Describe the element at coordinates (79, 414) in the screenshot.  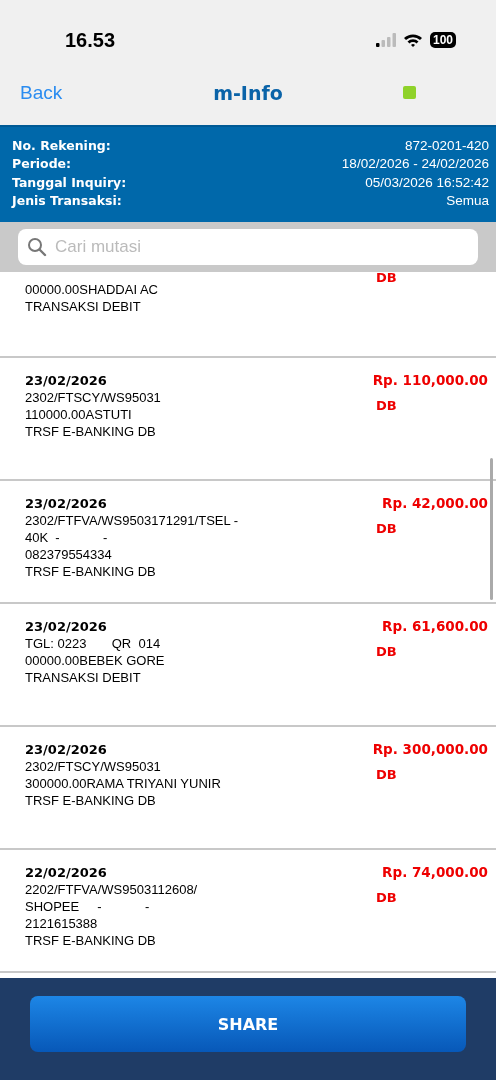
I see `transaction-description: 110000.00ASTUTI` at that location.